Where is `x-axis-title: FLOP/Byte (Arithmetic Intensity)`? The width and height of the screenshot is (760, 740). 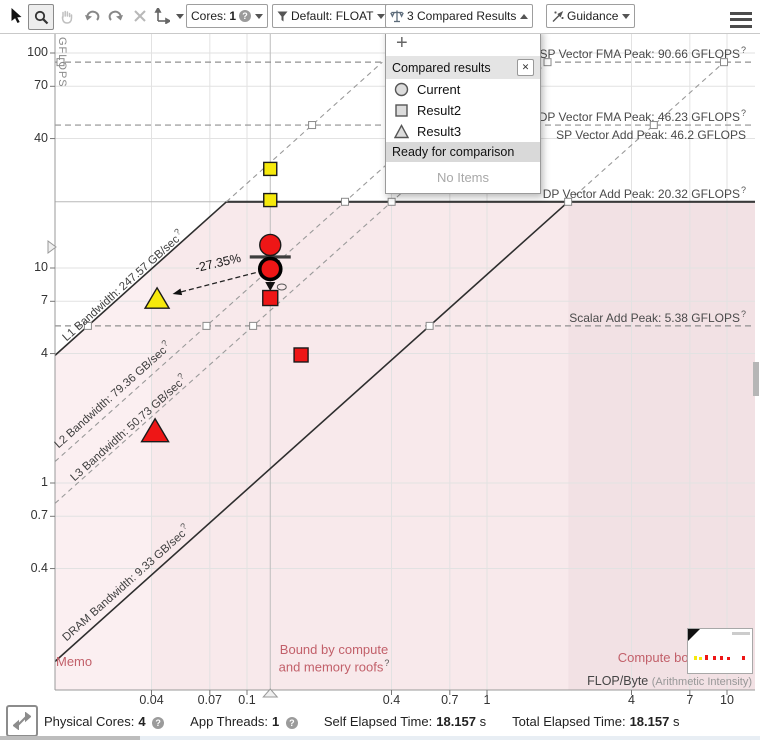 x-axis-title: FLOP/Byte (Arithmetic Intensity) is located at coordinates (669, 681).